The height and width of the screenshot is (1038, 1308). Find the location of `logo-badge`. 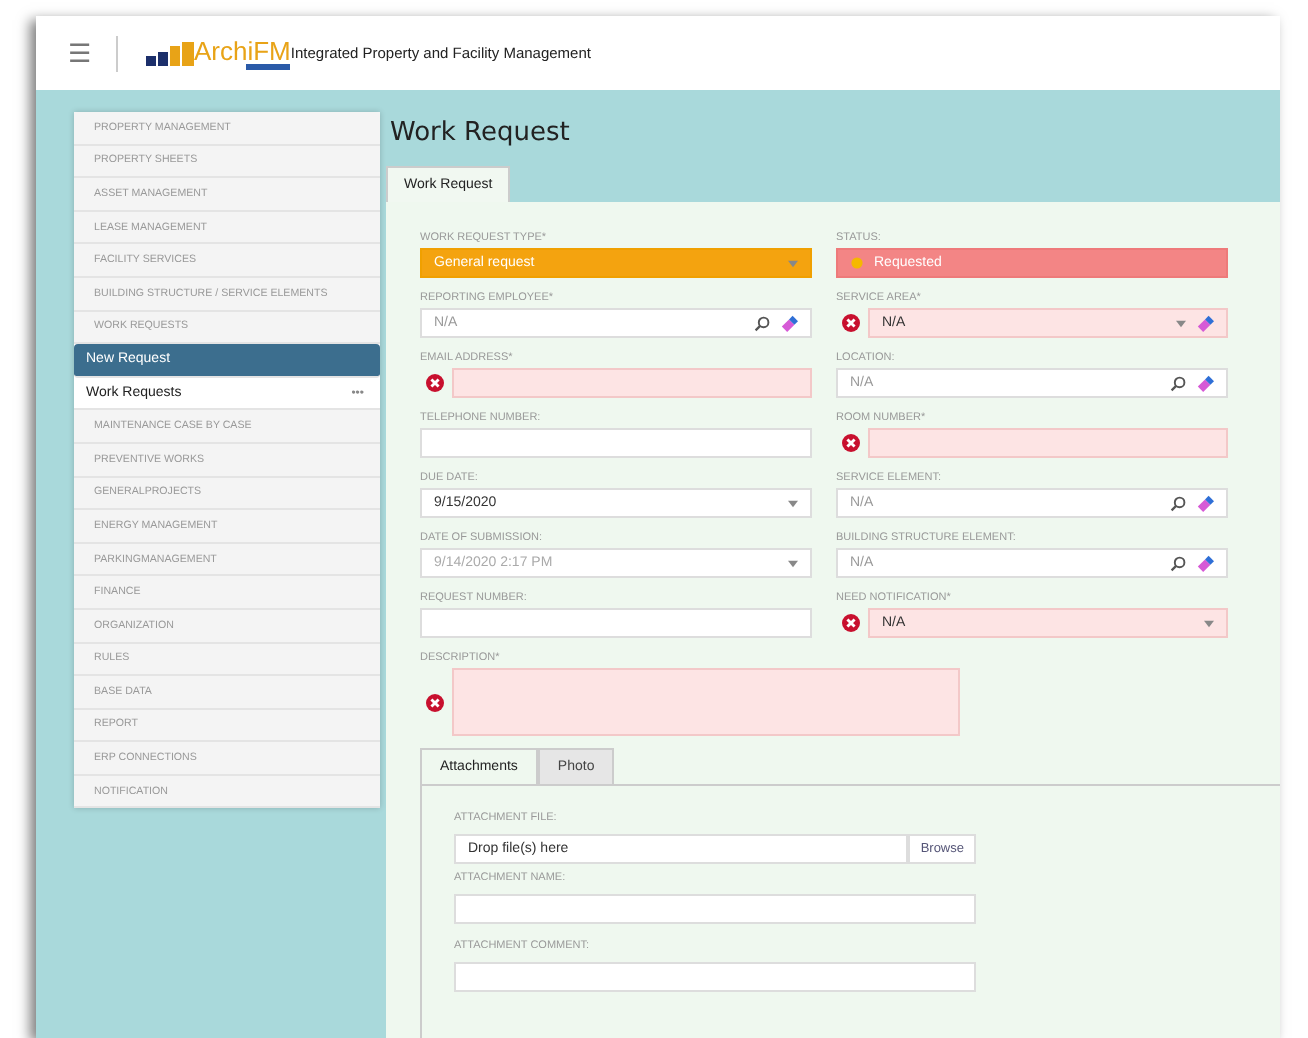

logo-badge is located at coordinates (268, 66).